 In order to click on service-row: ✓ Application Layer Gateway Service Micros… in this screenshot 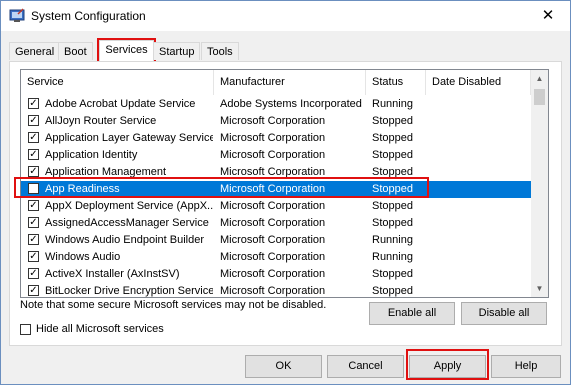, I will do `click(276, 138)`.